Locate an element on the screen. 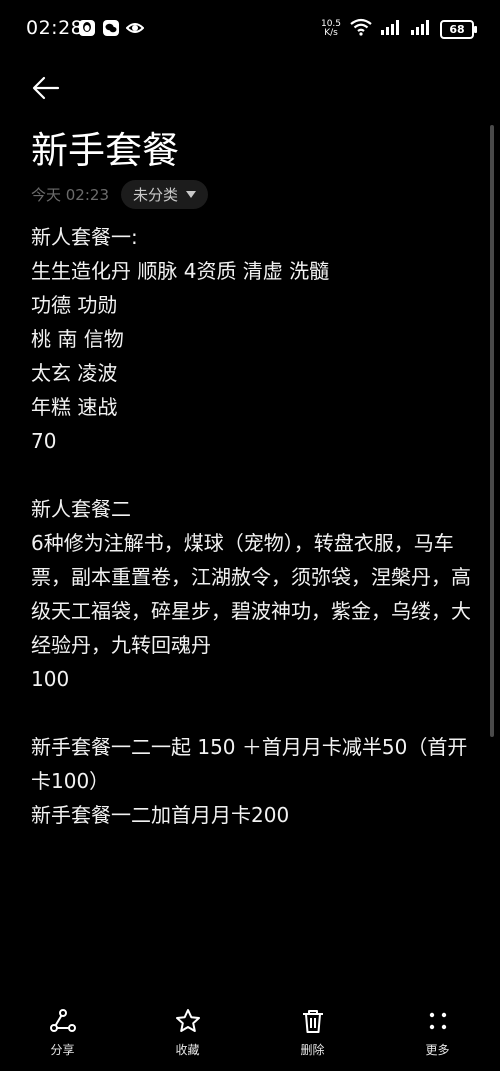 The height and width of the screenshot is (1071, 500). status-bar: 02:28 10.5 K/s 68 is located at coordinates (250, 29).